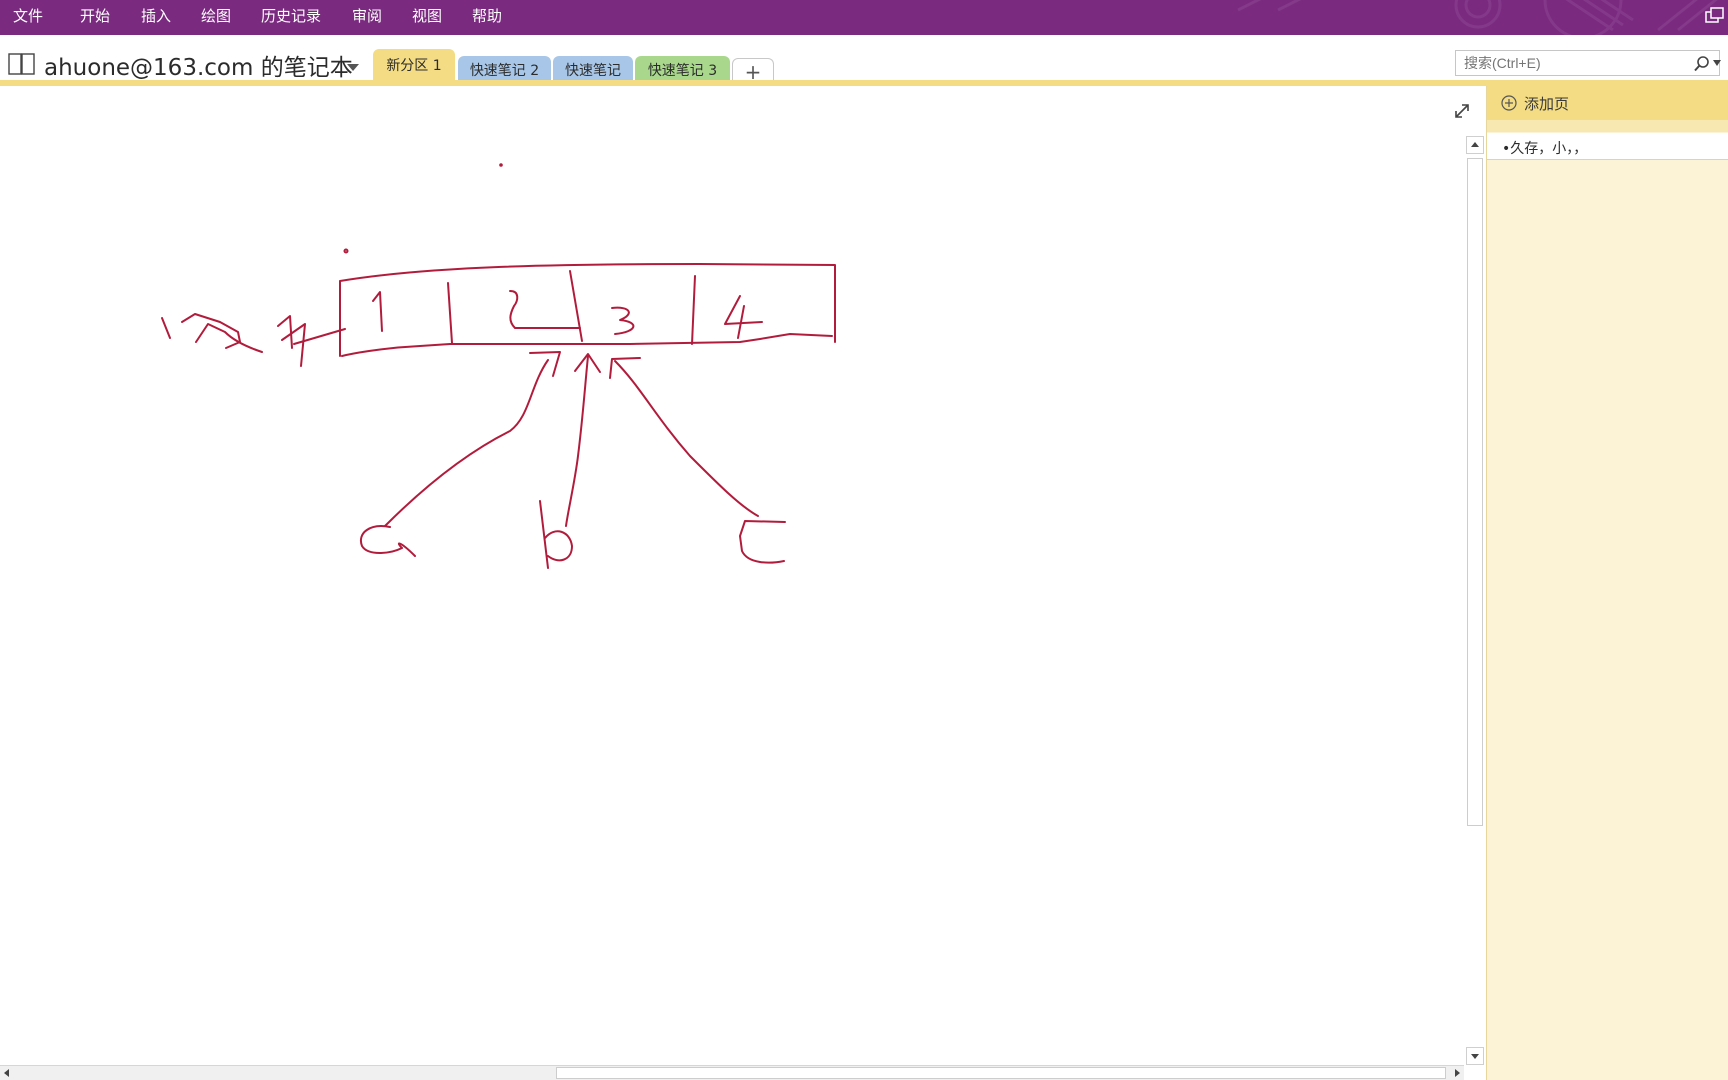 Image resolution: width=1728 pixels, height=1080 pixels. I want to click on add-page-label: 添加页, so click(1547, 104).